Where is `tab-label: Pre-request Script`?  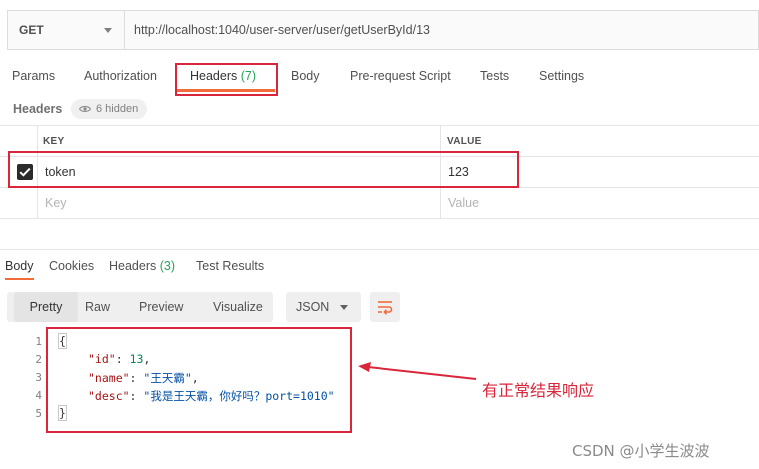
tab-label: Pre-request Script is located at coordinates (400, 76).